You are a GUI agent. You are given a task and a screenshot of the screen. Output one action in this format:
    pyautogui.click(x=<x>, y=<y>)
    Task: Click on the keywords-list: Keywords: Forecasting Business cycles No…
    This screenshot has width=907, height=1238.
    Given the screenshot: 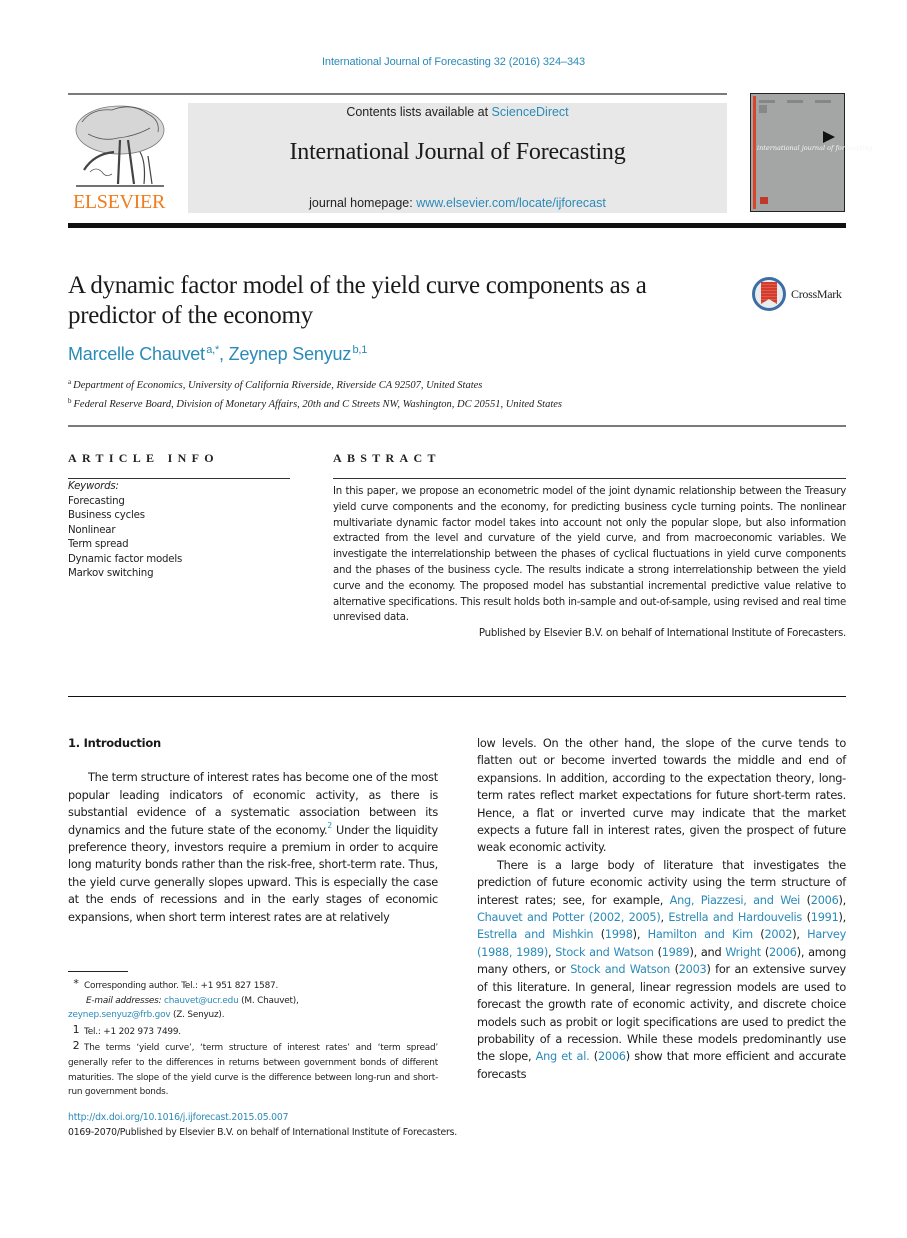 What is the action you would take?
    pyautogui.click(x=125, y=531)
    